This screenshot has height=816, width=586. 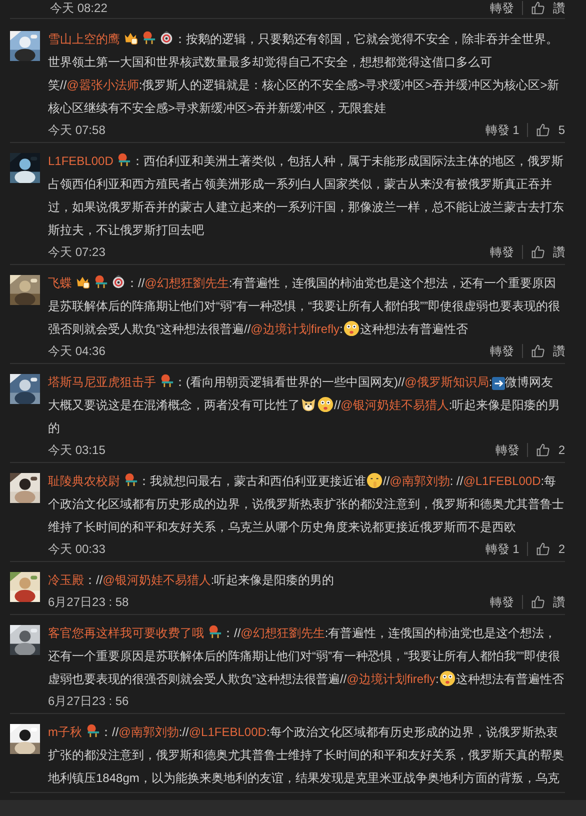 What do you see at coordinates (79, 8) in the screenshot?
I see `comment-time: 今天 08:22` at bounding box center [79, 8].